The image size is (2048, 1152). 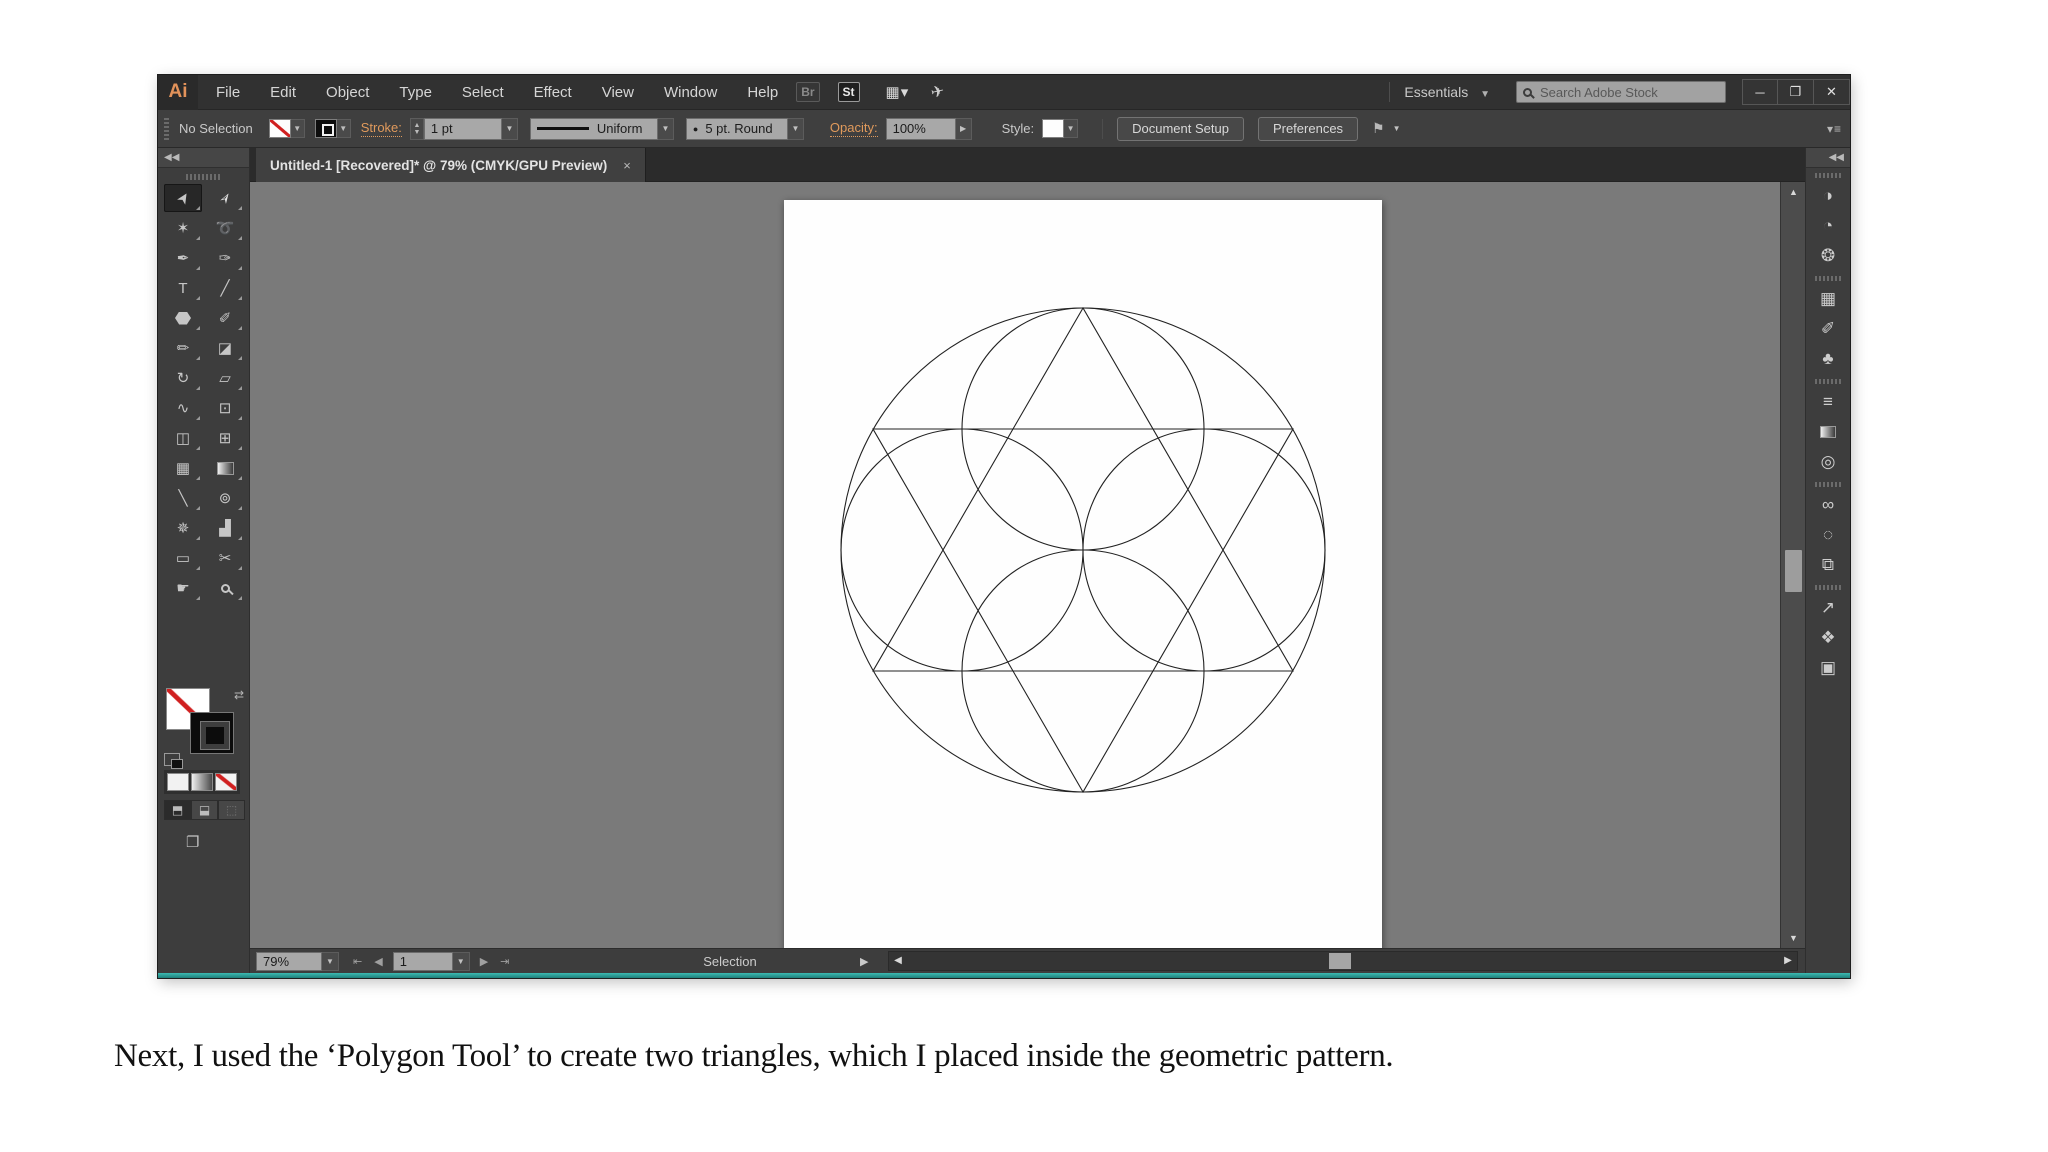 I want to click on color-panel-icon: ◑, so click(x=1828, y=196).